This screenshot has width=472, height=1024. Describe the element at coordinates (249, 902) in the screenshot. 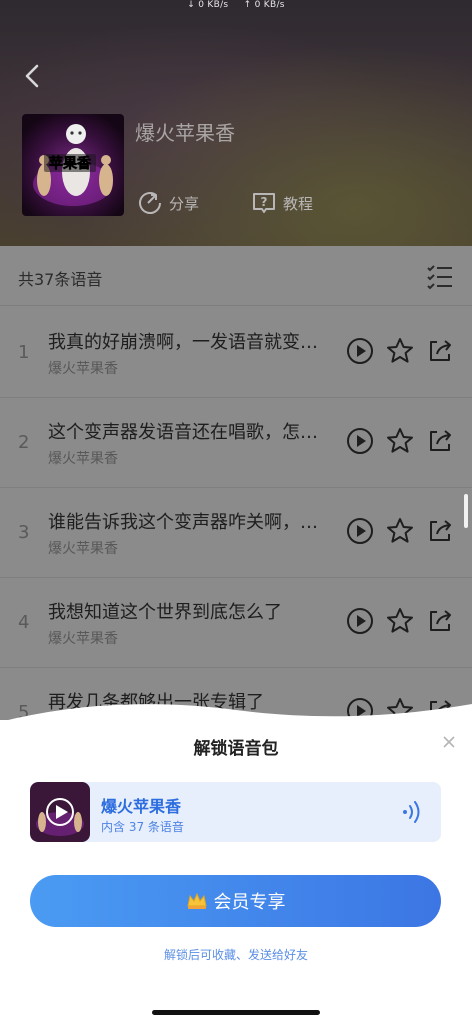

I see `vip-button-label: 会员专享` at that location.